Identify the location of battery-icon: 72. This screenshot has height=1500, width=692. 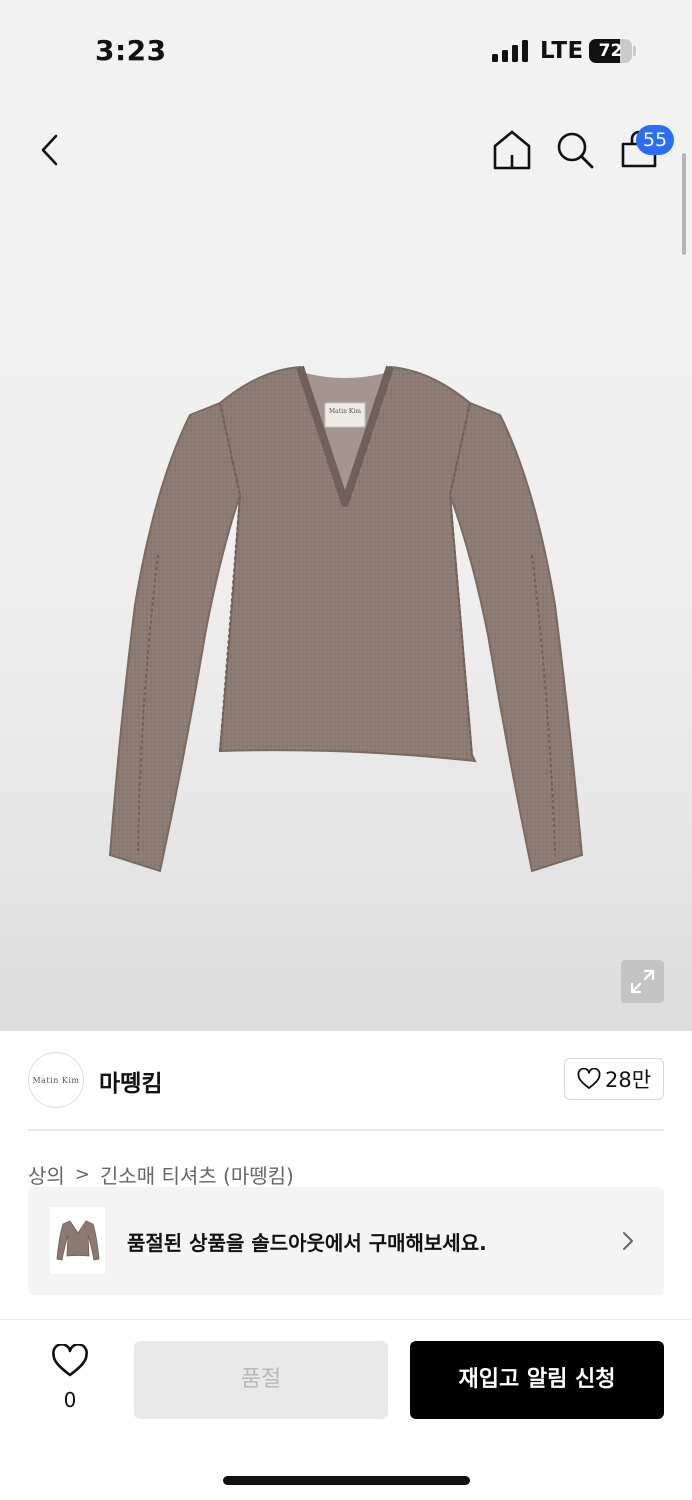
(610, 51).